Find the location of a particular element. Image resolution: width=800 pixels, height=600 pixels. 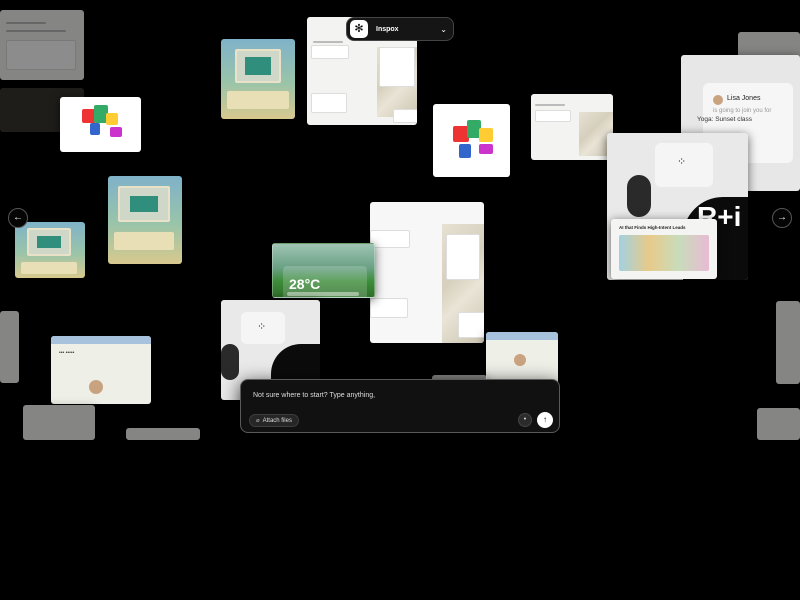

attach-files-button: ⌀ Attach files is located at coordinates (274, 420).